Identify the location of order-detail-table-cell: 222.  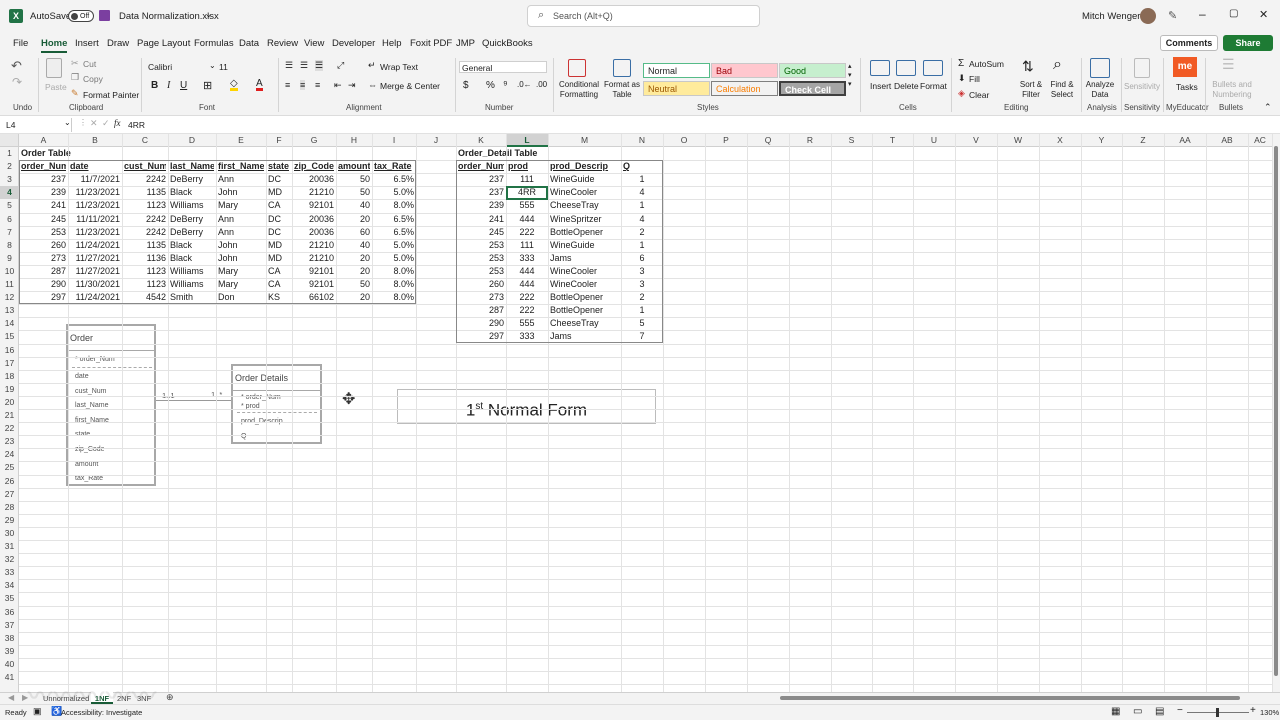
(527, 311).